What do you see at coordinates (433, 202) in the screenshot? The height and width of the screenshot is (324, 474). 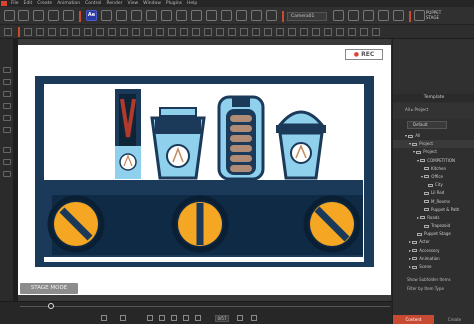 I see `tree-item: M_Rooms` at bounding box center [433, 202].